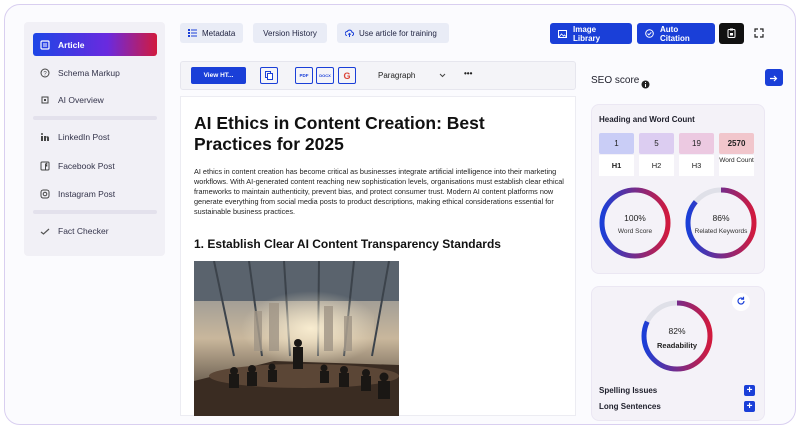 The height and width of the screenshot is (429, 800). I want to click on h2-label: H2, so click(656, 165).